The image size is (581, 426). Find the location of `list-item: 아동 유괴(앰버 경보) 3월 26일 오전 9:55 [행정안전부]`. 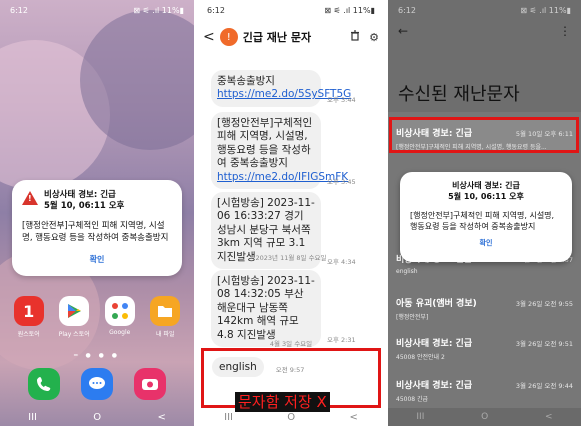

list-item: 아동 유괴(앰버 경보) 3월 26일 오전 9:55 [행정안전부] is located at coordinates (484, 308).